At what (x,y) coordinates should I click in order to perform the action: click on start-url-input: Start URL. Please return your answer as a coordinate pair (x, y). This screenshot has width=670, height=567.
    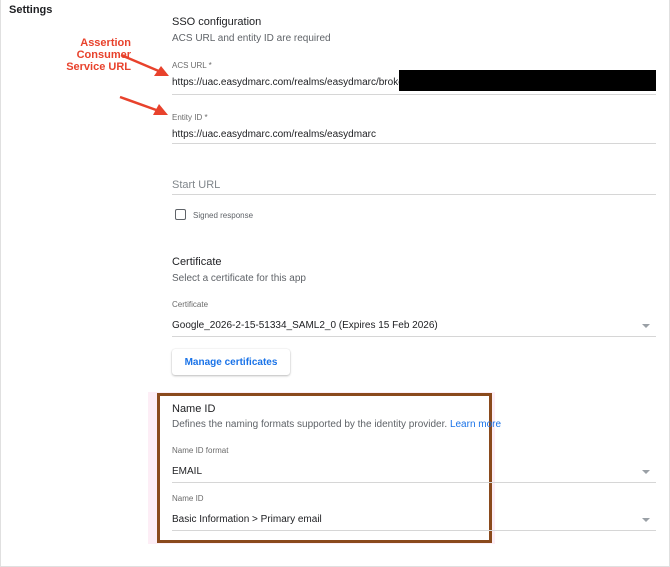
    Looking at the image, I should click on (196, 185).